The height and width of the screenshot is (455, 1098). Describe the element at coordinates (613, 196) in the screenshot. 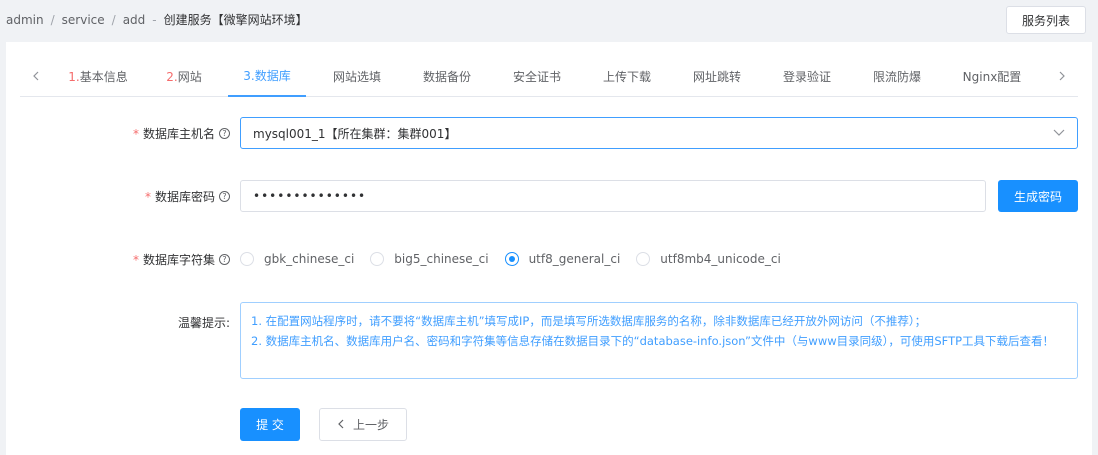

I see `password-input: ••••••••••••••` at that location.